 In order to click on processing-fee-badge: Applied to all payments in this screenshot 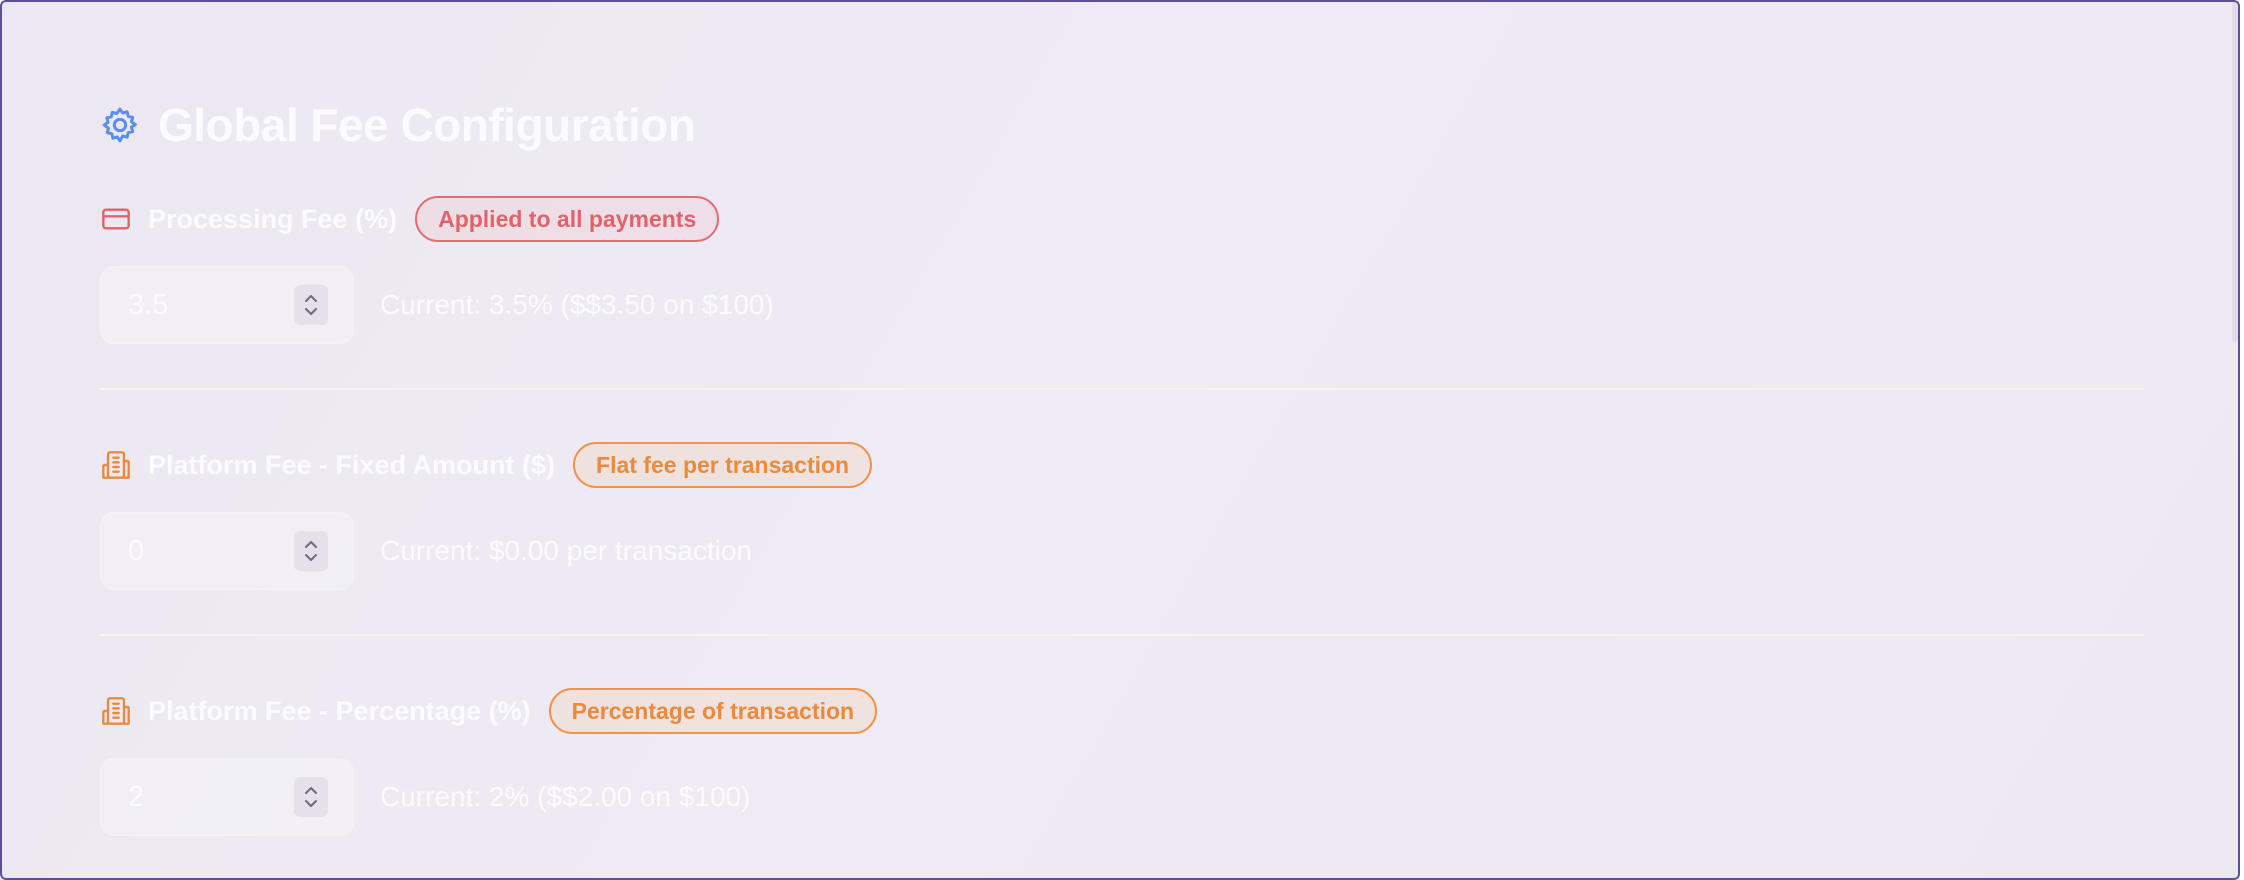, I will do `click(567, 219)`.